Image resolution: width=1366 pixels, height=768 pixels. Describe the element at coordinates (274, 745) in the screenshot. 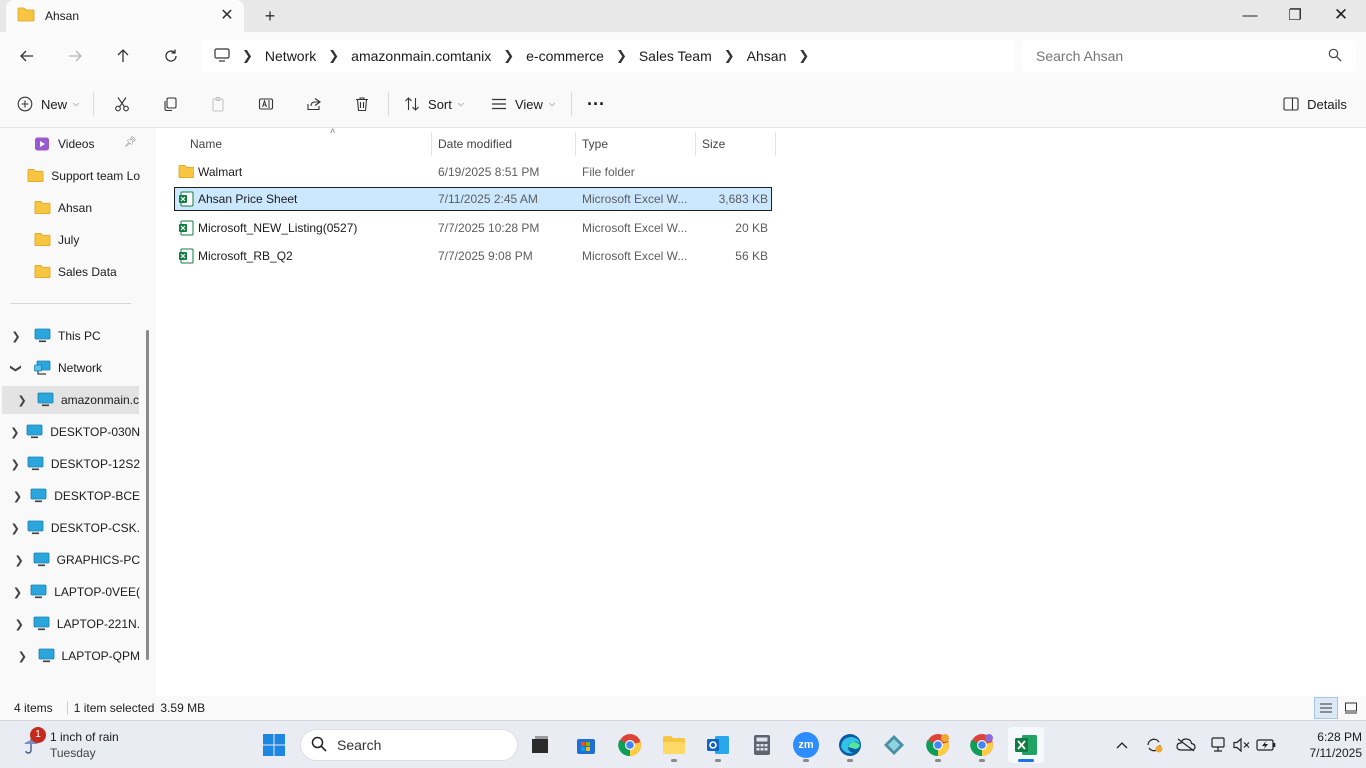

I see `start-button` at that location.